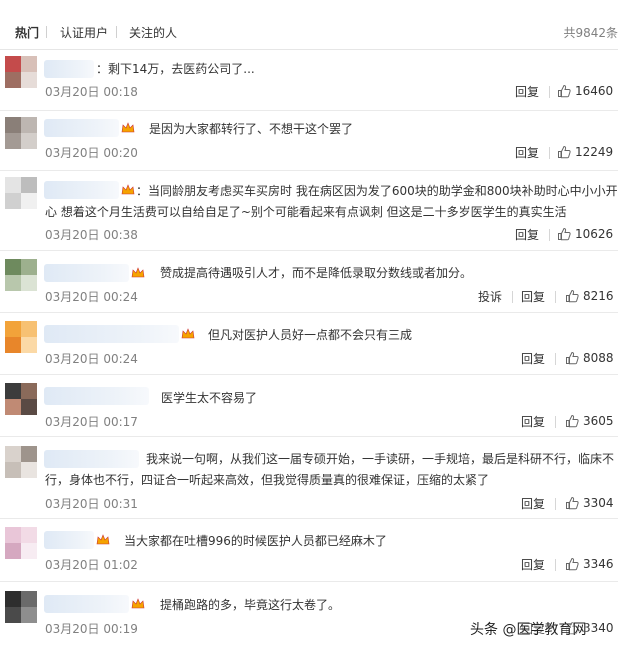 The width and height of the screenshot is (618, 653). I want to click on comment-time: 03月20日 00:17, so click(91, 422).